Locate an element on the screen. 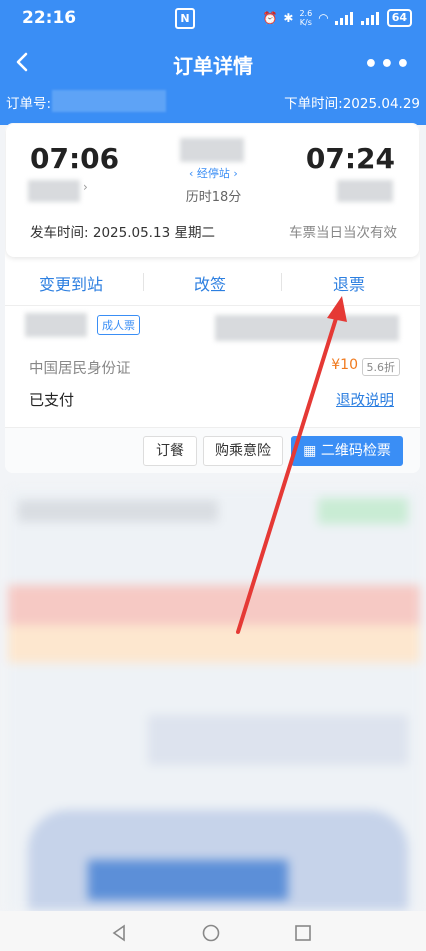 The image size is (426, 951). depart-time: 07:06 is located at coordinates (75, 158).